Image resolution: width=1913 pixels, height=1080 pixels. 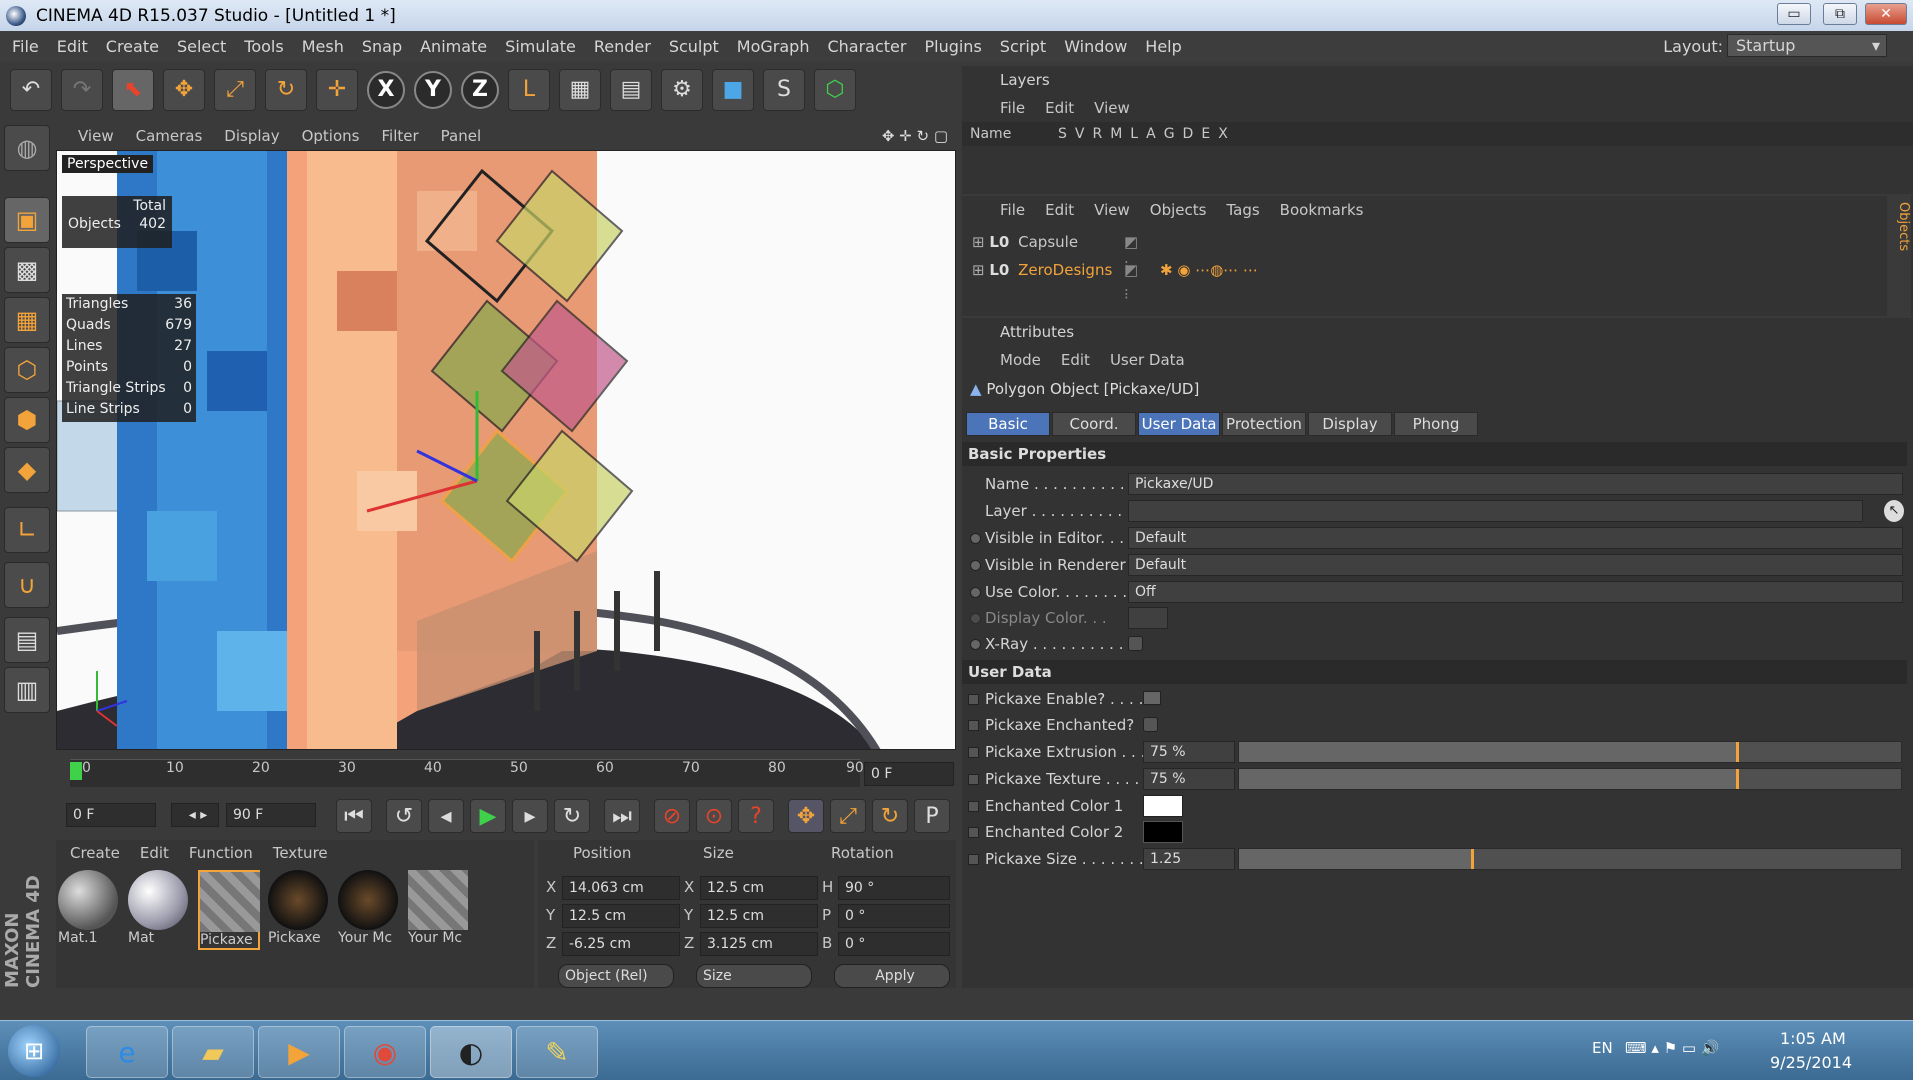 What do you see at coordinates (1495, 511) in the screenshot?
I see `layer-field` at bounding box center [1495, 511].